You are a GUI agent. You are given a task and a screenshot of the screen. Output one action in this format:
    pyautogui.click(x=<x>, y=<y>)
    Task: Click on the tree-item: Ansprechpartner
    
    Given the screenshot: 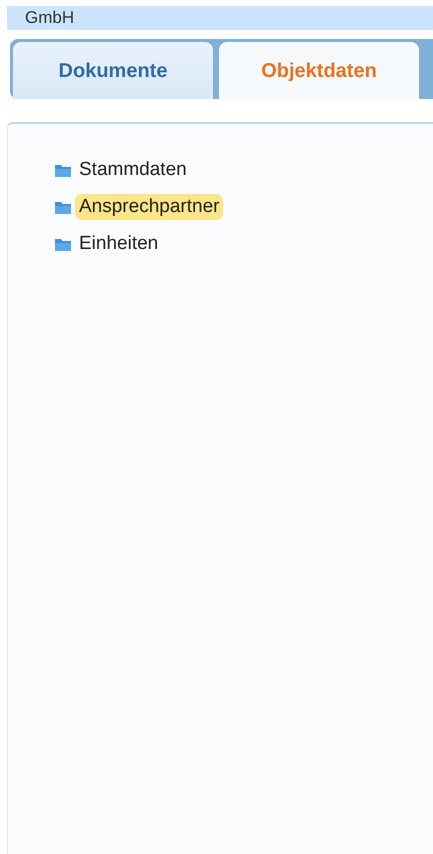 What is the action you would take?
    pyautogui.click(x=149, y=207)
    